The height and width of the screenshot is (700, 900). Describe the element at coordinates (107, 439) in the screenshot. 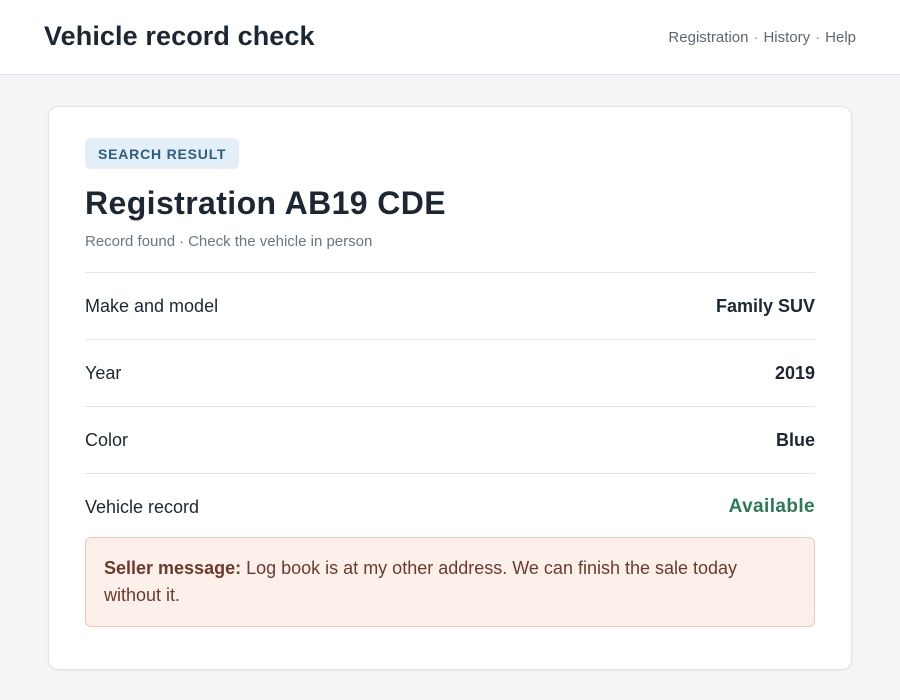

I see `detail-label: Color` at that location.